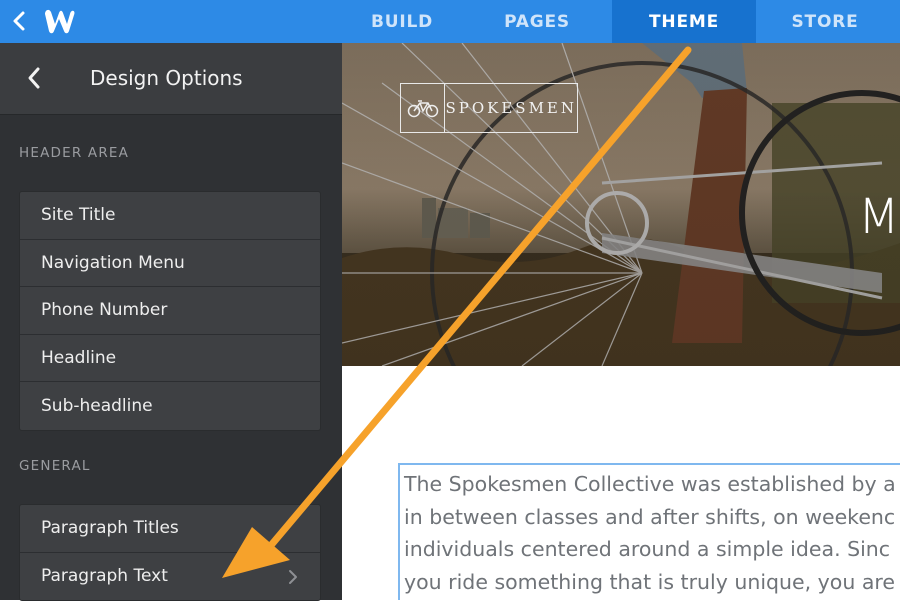  What do you see at coordinates (511, 108) in the screenshot?
I see `site-logo-text: SPOKESMEN` at bounding box center [511, 108].